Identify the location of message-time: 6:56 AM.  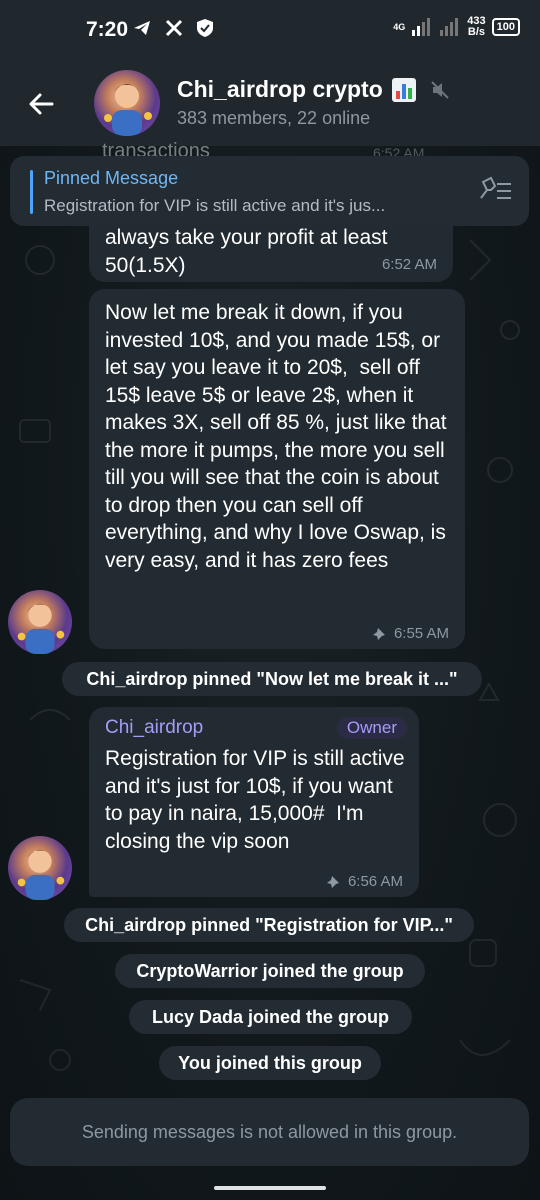
(364, 881).